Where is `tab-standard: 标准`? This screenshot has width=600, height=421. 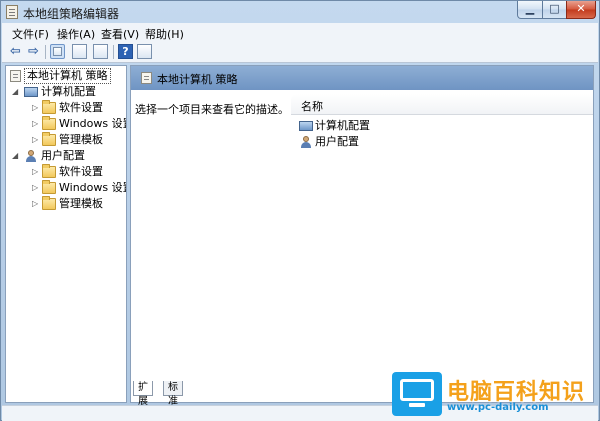 tab-standard: 标准 is located at coordinates (173, 394).